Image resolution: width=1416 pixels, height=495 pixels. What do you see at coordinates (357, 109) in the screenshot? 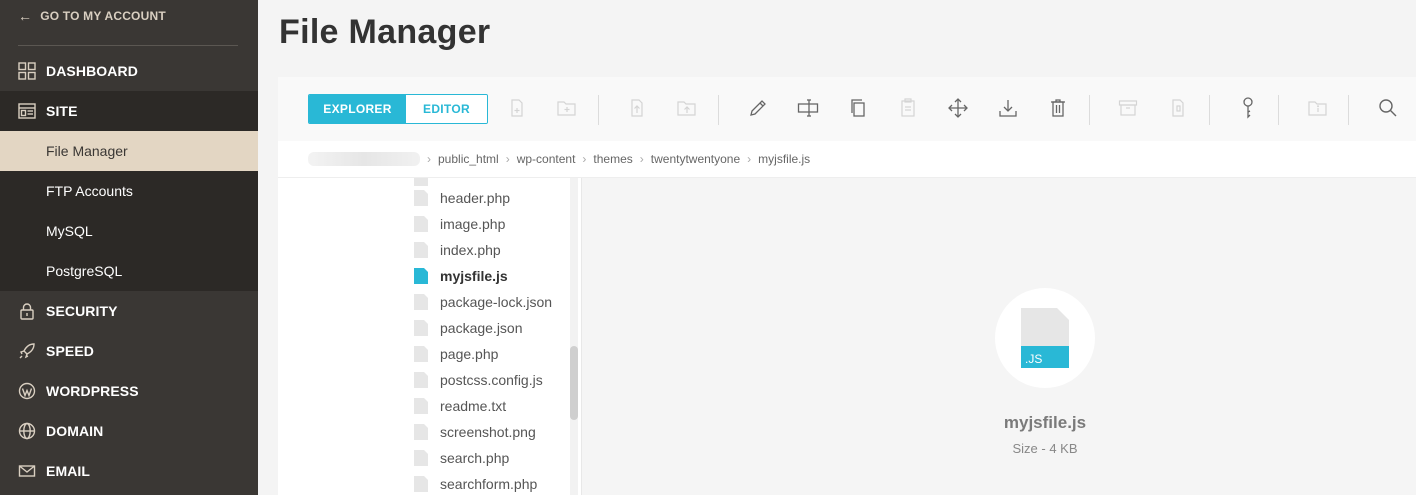
I see `explorer-tab: EXPLORER` at bounding box center [357, 109].